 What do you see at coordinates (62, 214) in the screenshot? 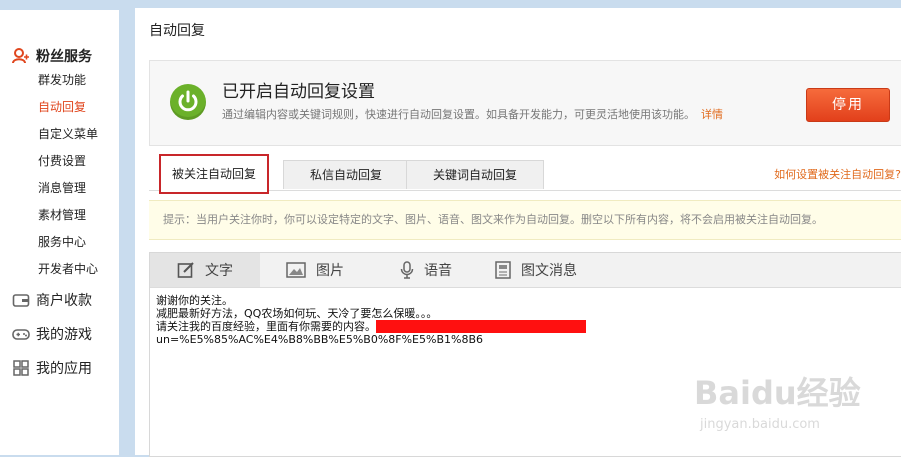
I see `sidebar-item-material-management: 素材管理` at bounding box center [62, 214].